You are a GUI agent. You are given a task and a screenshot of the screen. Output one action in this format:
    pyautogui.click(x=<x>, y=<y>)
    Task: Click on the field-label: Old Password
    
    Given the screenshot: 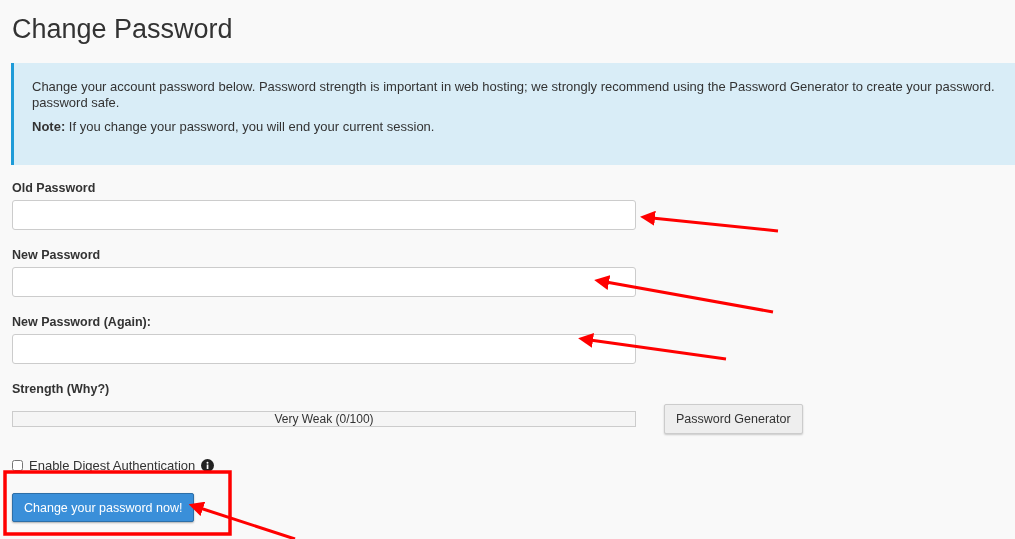 What is the action you would take?
    pyautogui.click(x=54, y=188)
    